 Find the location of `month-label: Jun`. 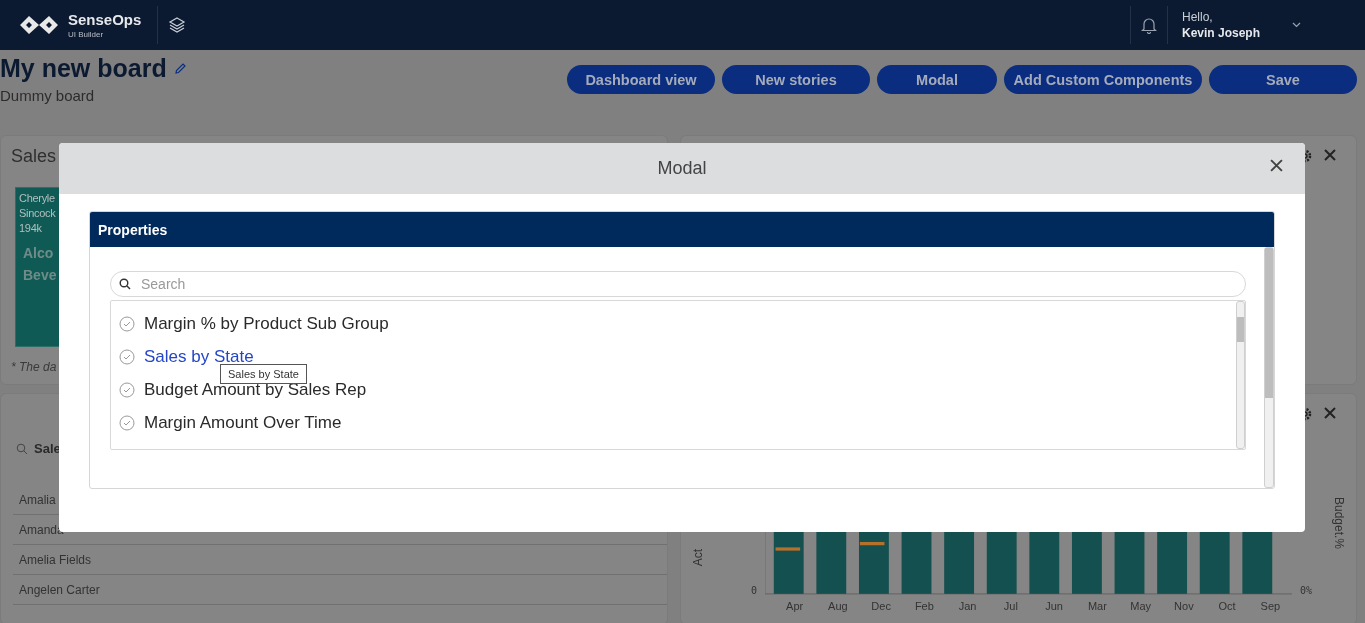

month-label: Jun is located at coordinates (1054, 606).